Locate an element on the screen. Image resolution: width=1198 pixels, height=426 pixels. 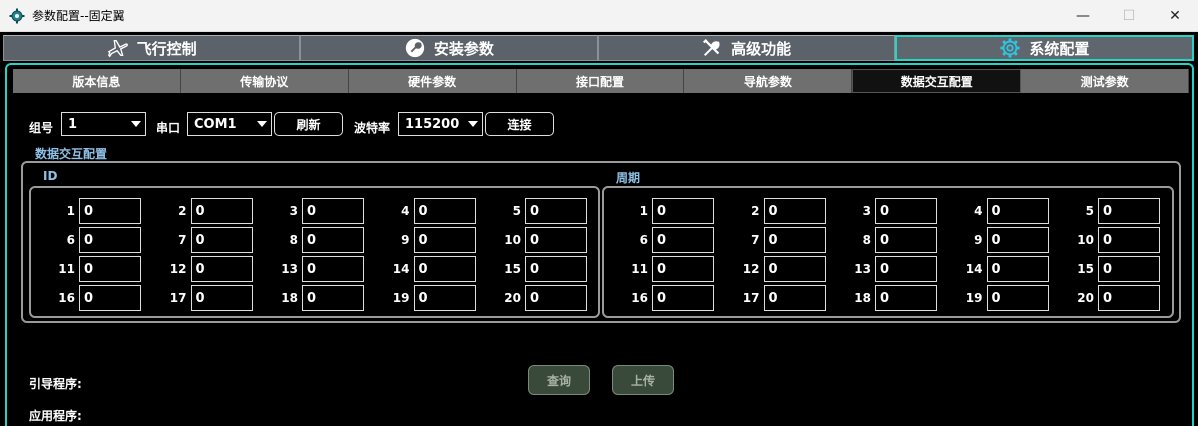
id-input-10: 0 is located at coordinates (556, 240).